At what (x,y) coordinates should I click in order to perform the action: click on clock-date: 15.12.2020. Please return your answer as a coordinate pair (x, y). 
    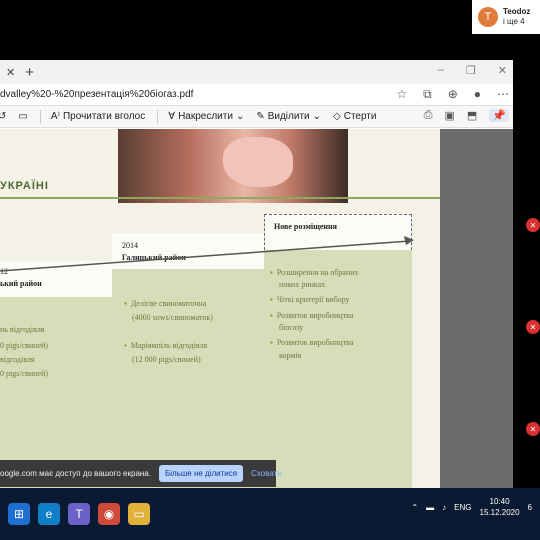
    Looking at the image, I should click on (499, 512).